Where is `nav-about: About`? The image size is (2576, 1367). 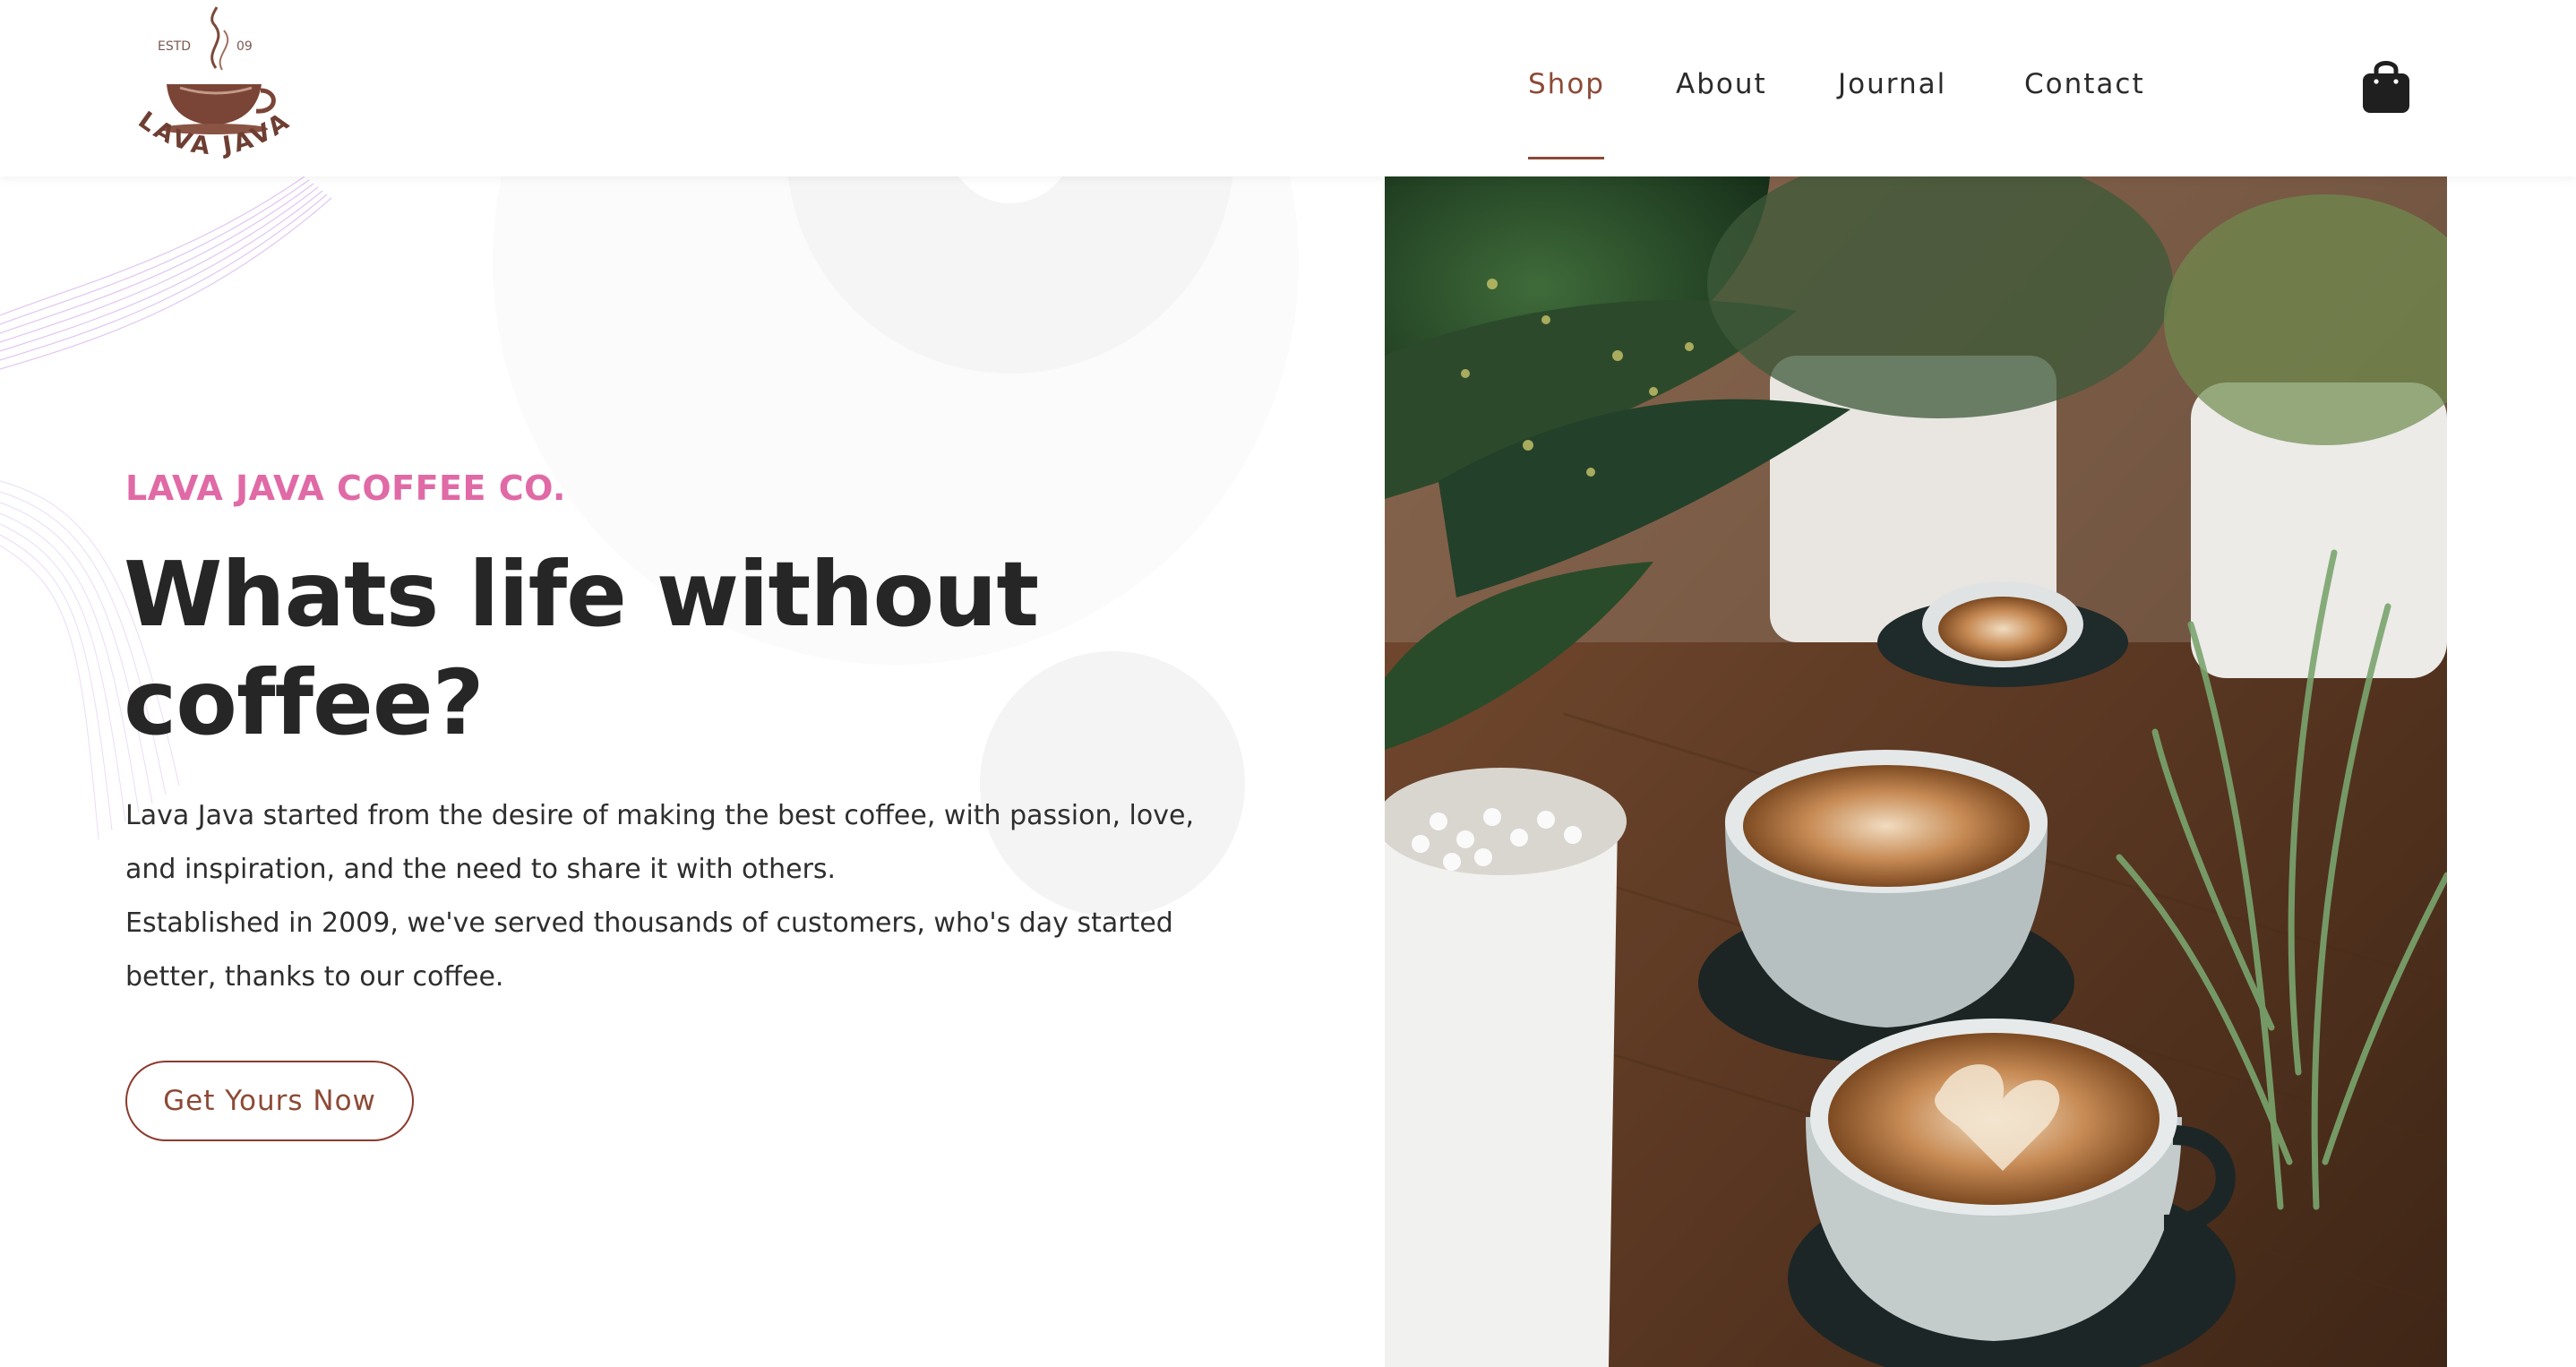 nav-about: About is located at coordinates (1721, 84).